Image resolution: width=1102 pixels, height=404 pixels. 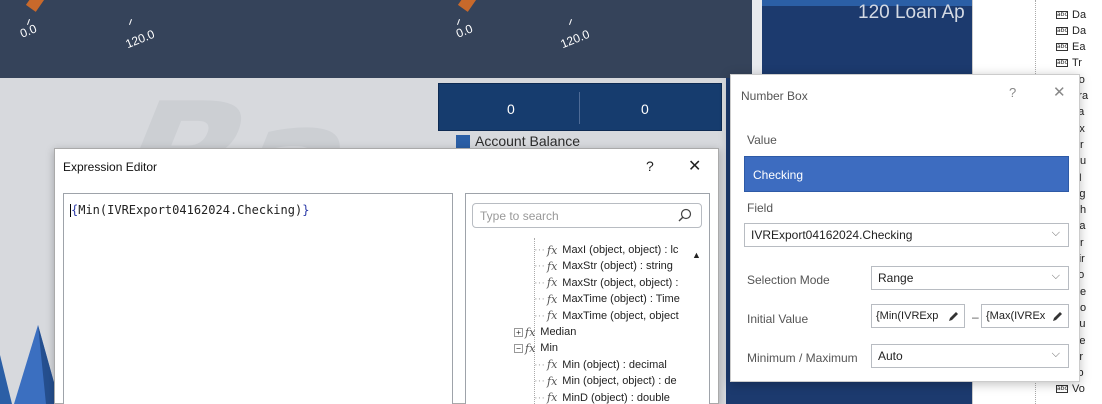 What do you see at coordinates (558, 332) in the screenshot?
I see `tree-node-label: Median` at bounding box center [558, 332].